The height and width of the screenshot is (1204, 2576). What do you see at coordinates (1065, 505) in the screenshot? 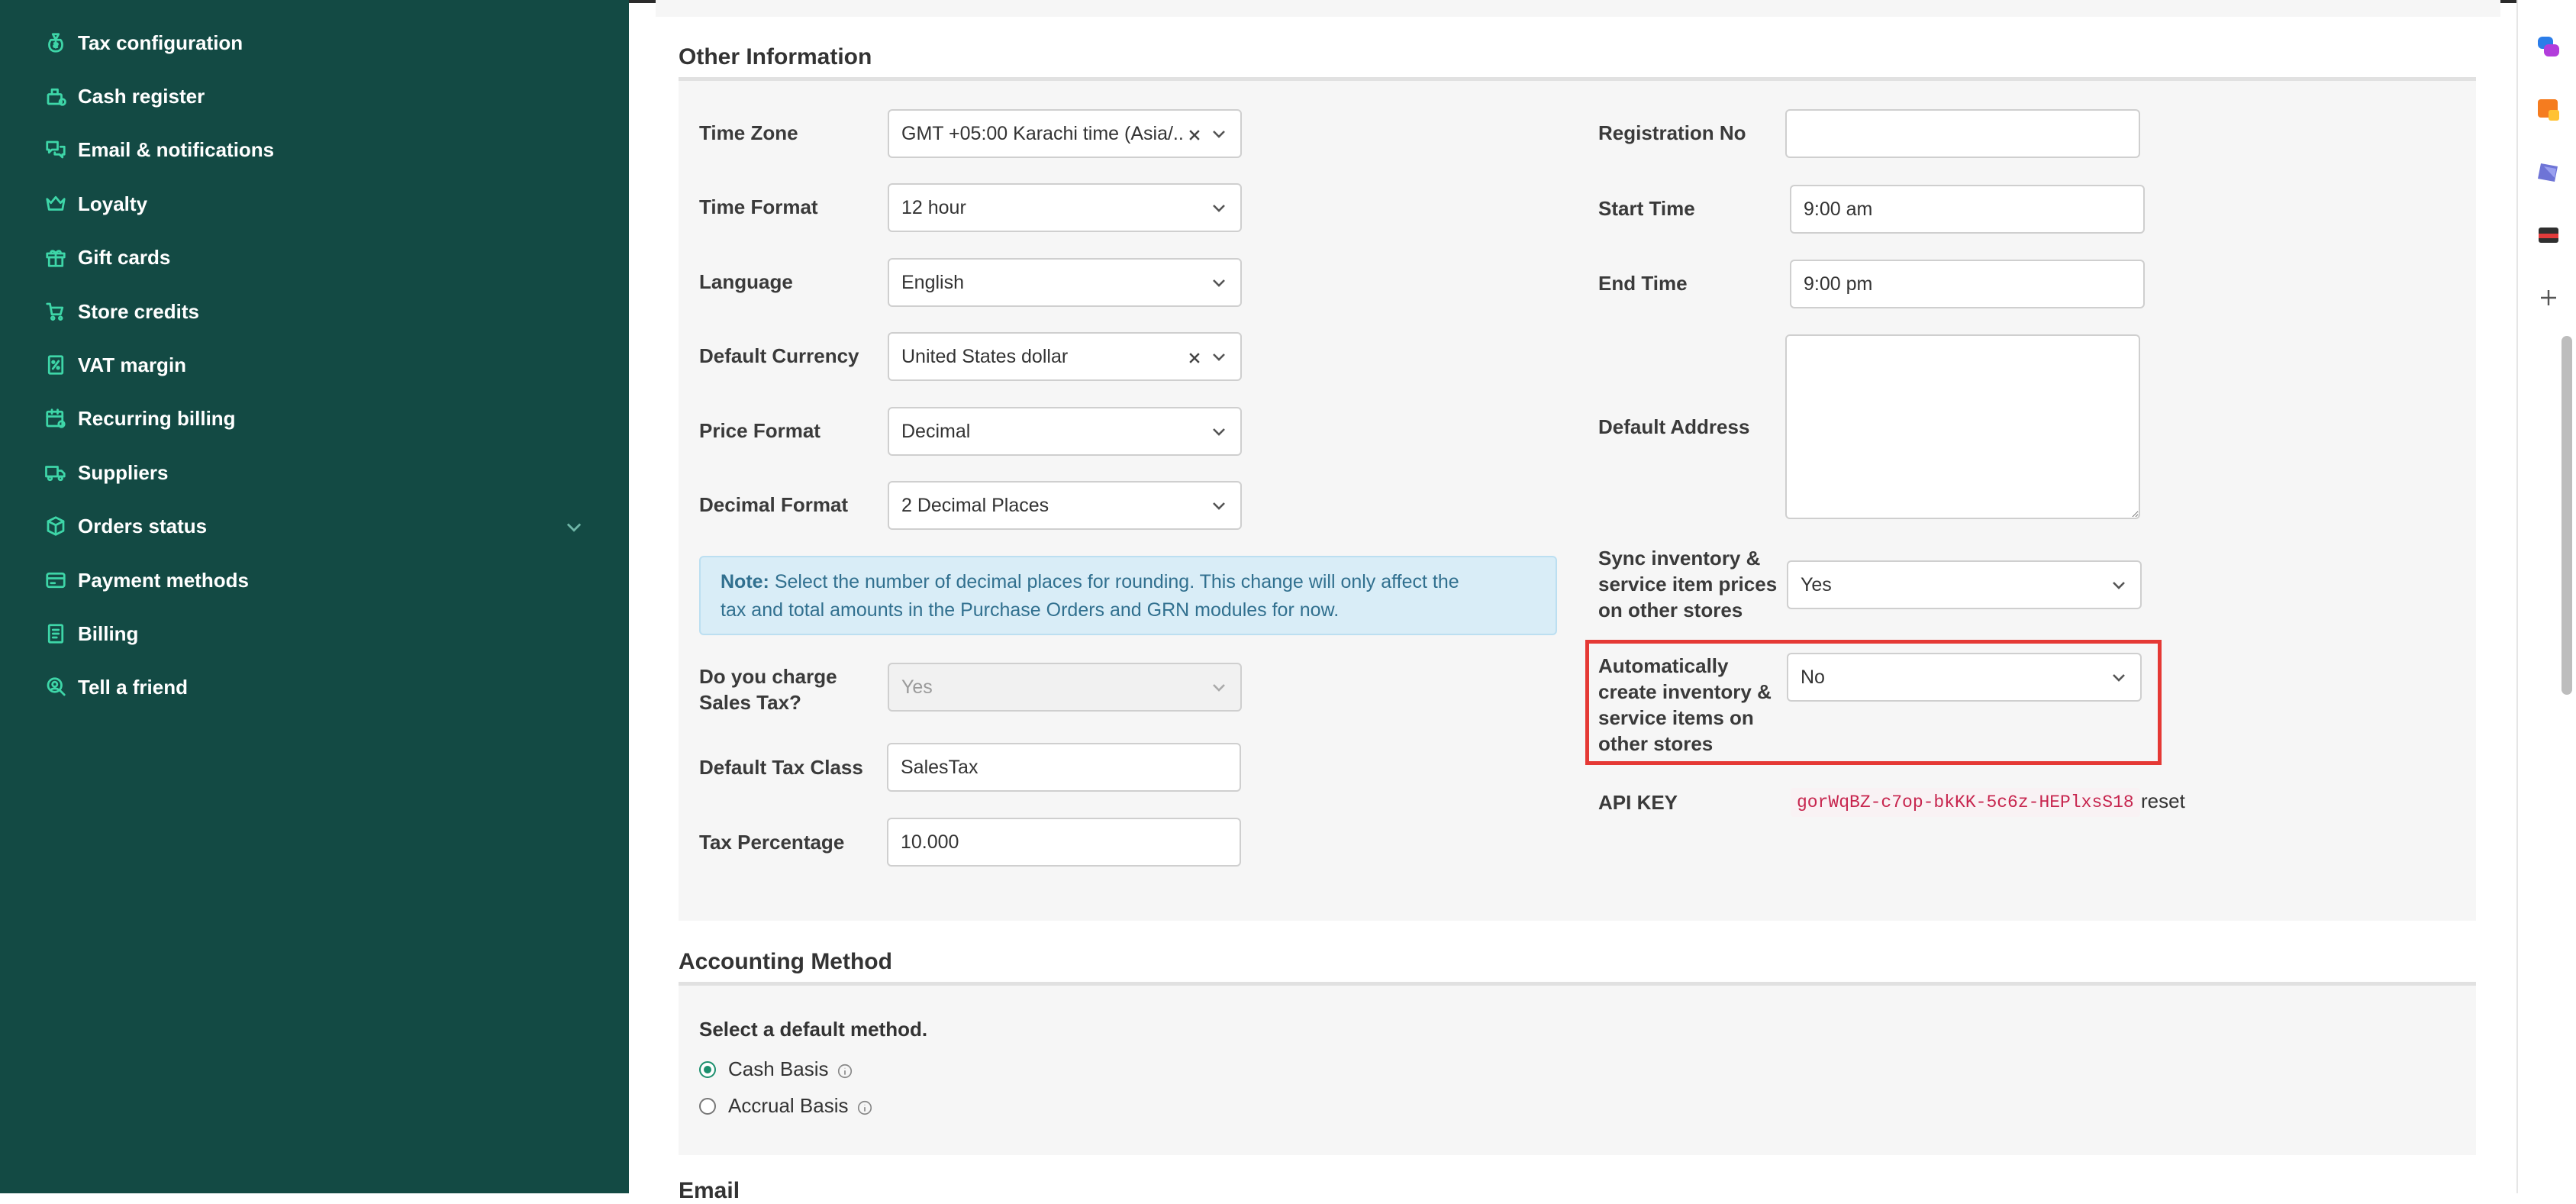
I see `decimal-format-select: 2 Decimal Places` at bounding box center [1065, 505].